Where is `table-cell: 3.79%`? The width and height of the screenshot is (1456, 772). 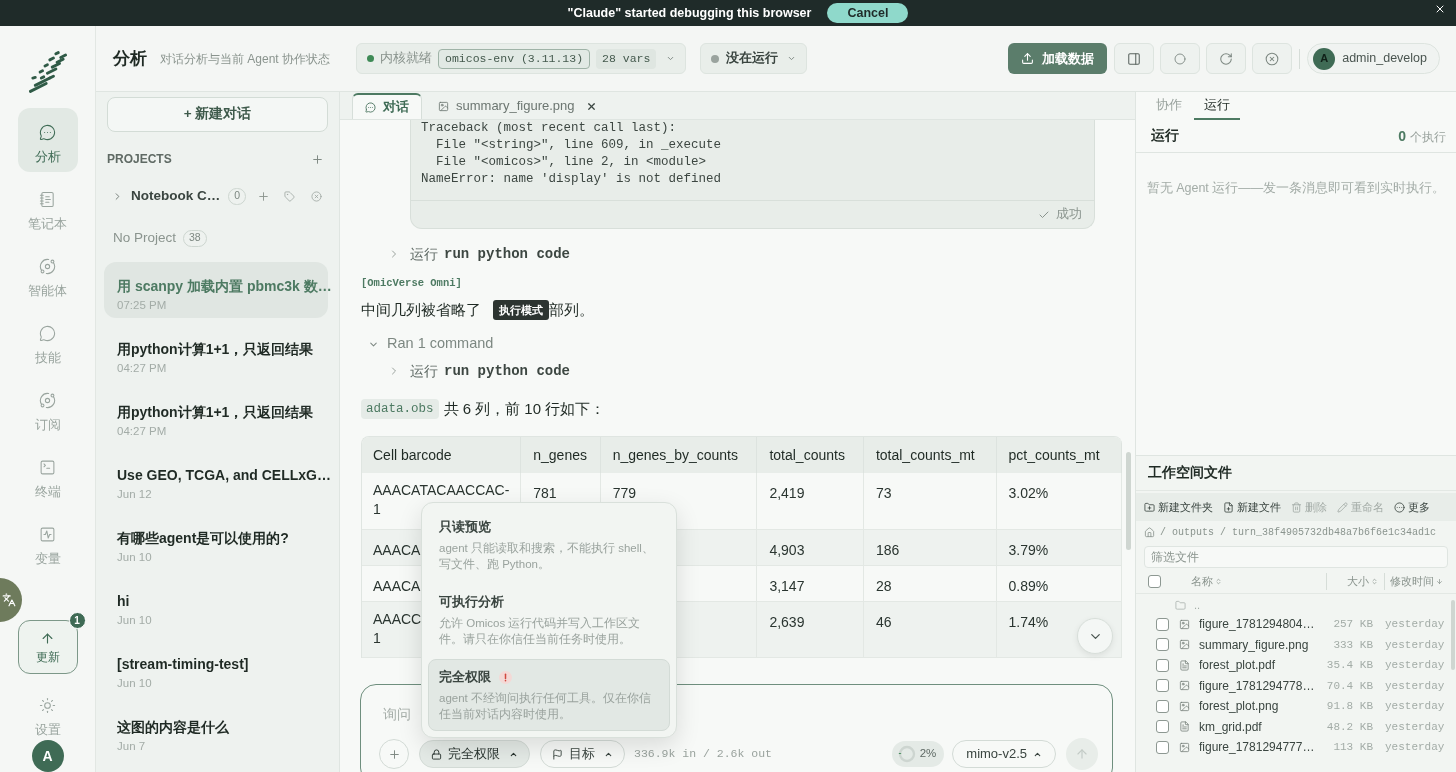 table-cell: 3.79% is located at coordinates (1028, 550).